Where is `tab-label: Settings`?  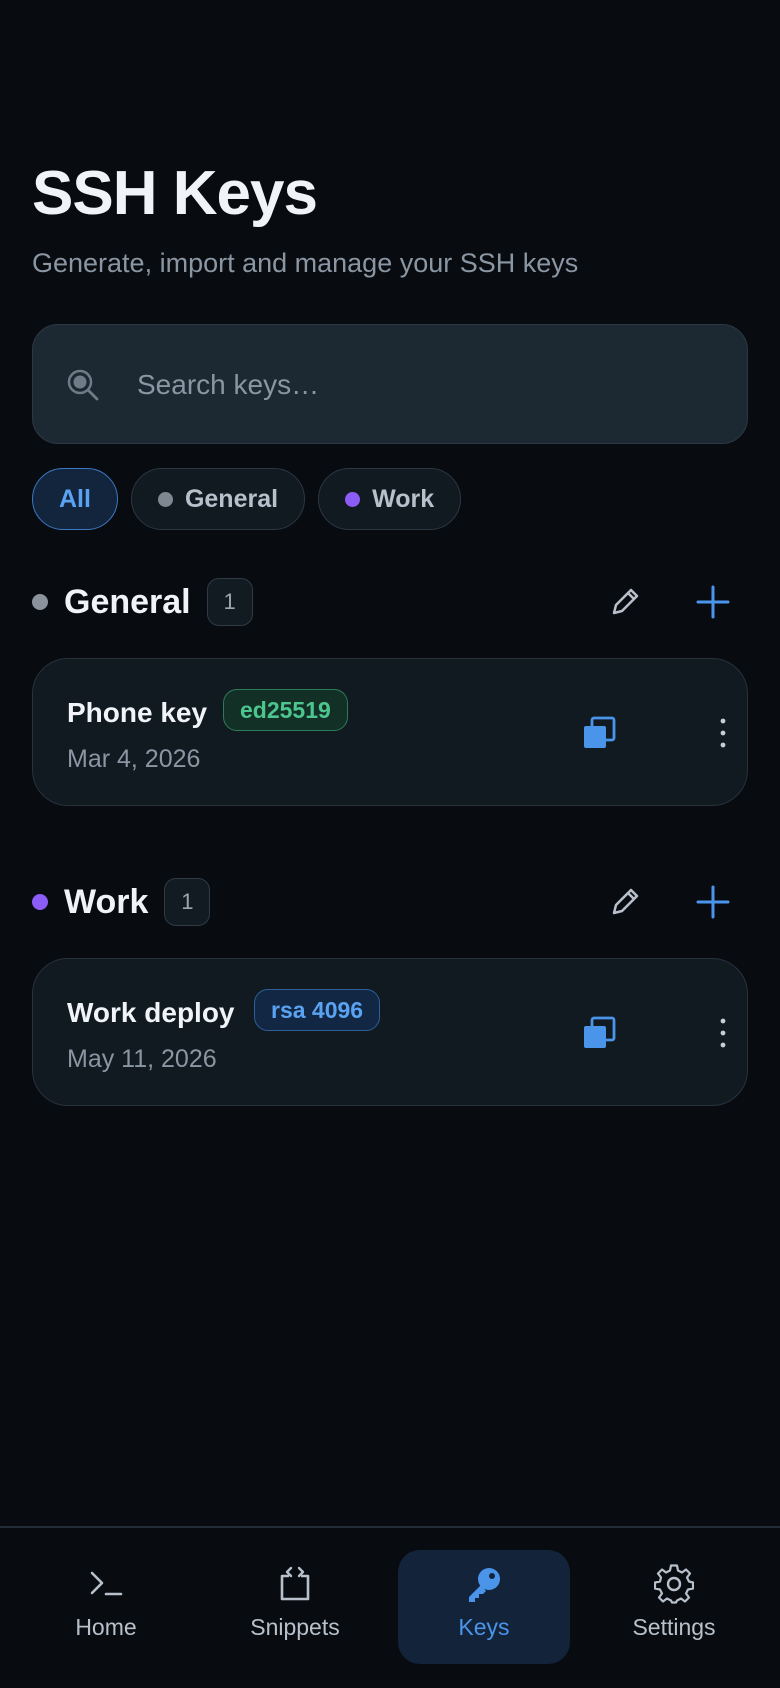
tab-label: Settings is located at coordinates (674, 1627).